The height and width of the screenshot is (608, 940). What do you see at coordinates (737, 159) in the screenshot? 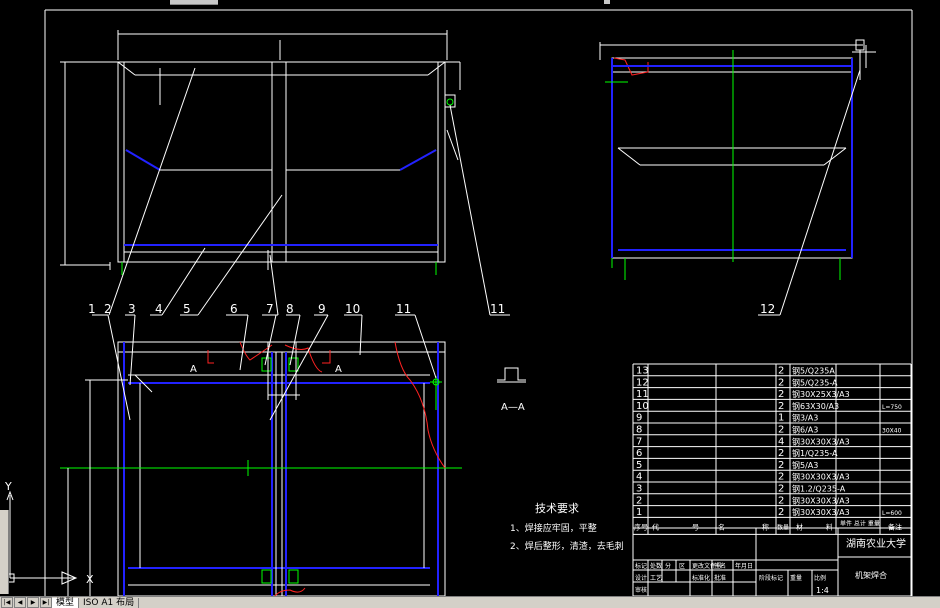
I see `side-view` at bounding box center [737, 159].